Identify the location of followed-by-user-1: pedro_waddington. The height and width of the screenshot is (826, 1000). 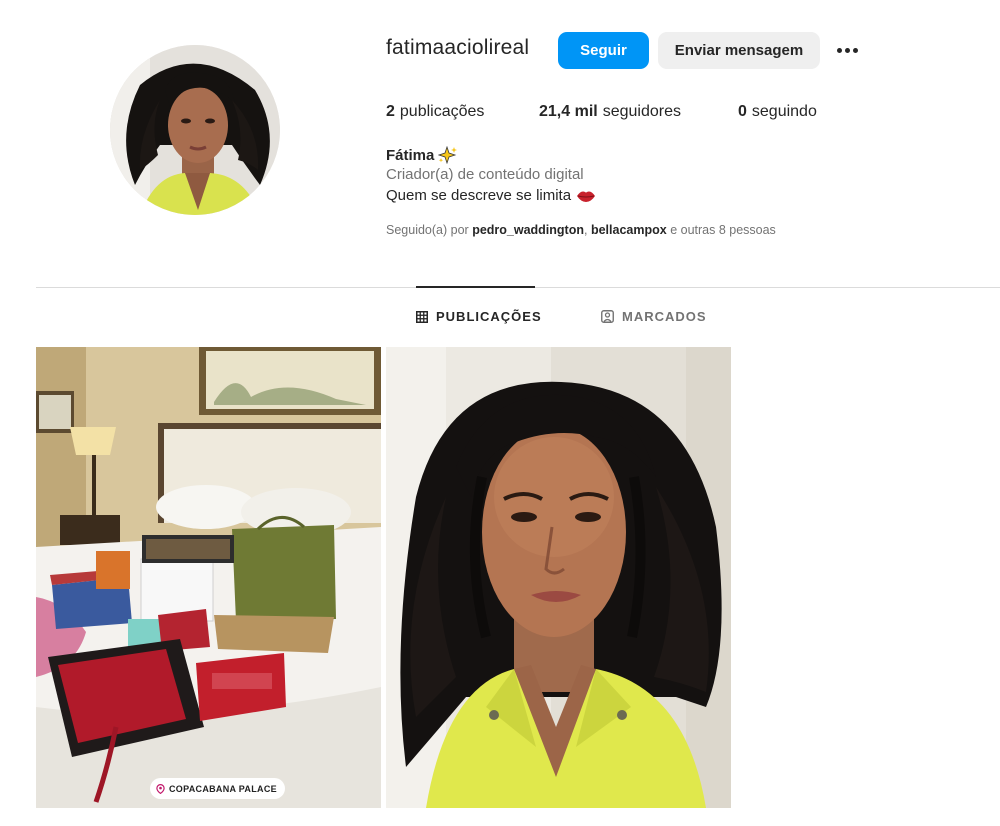
(528, 230).